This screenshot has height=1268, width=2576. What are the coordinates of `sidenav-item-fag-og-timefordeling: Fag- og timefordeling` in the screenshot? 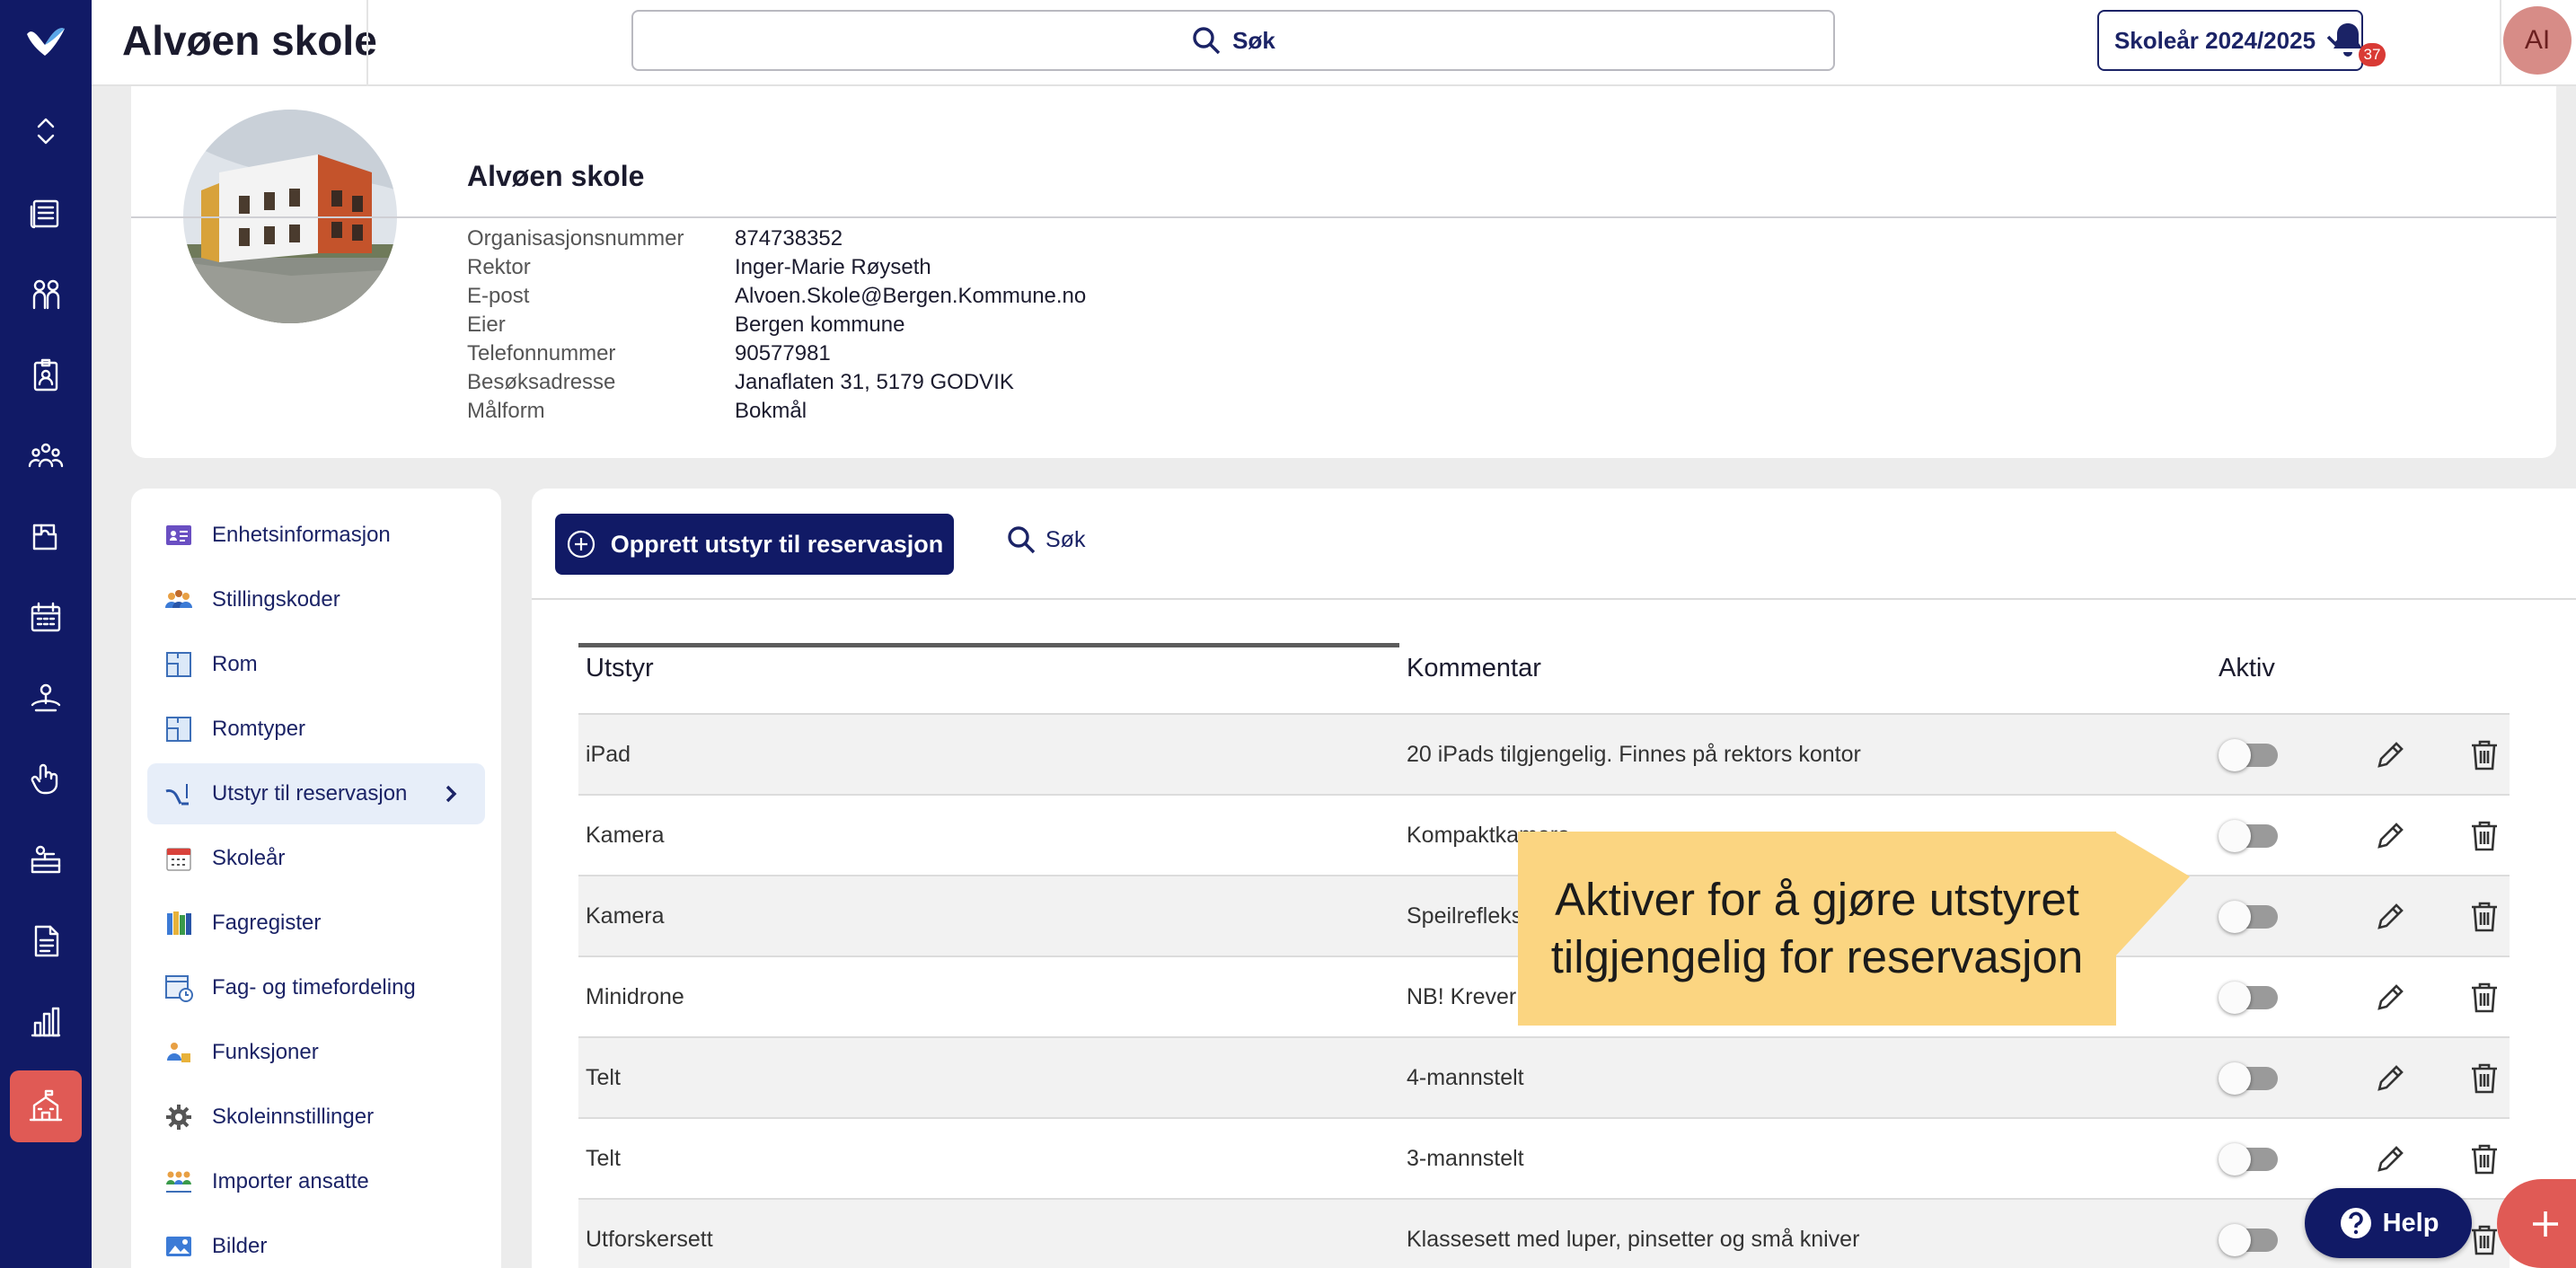 It's located at (316, 987).